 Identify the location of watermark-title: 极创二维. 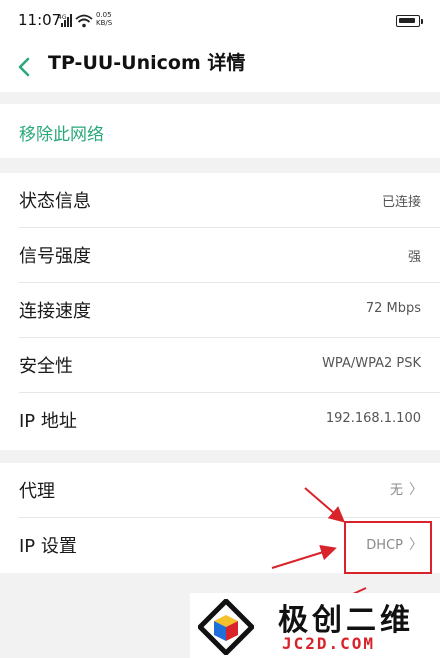
(346, 620).